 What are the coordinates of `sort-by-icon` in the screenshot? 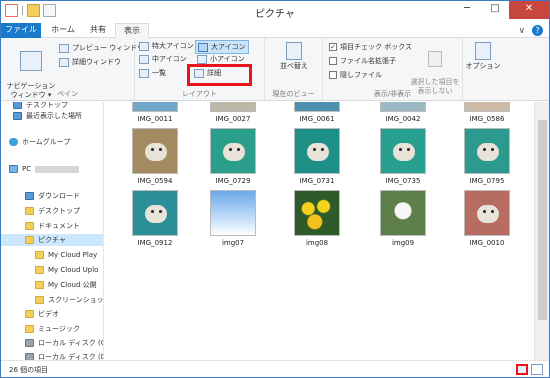 It's located at (294, 51).